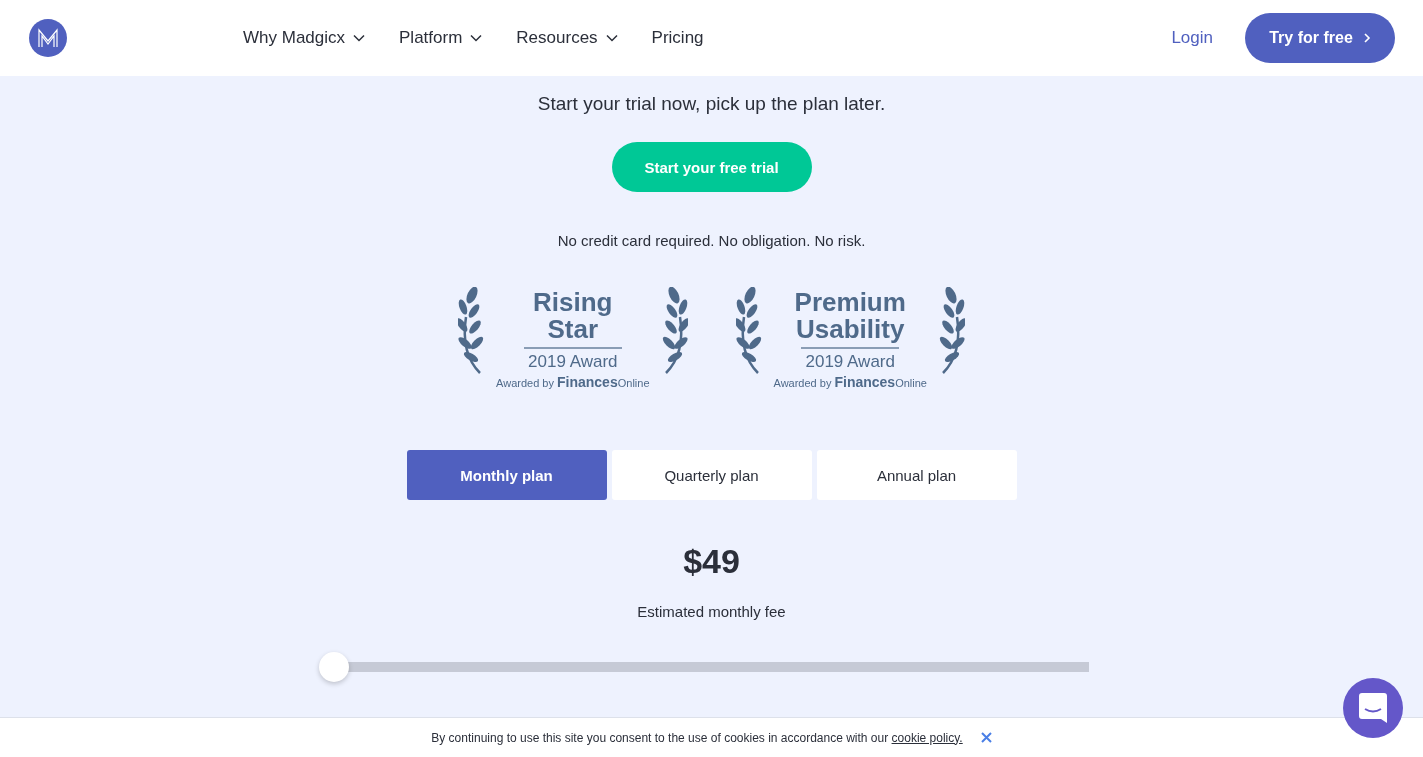 Image resolution: width=1423 pixels, height=757 pixels. What do you see at coordinates (711, 104) in the screenshot?
I see `headline: Start your trial now, pick up the plan later.` at bounding box center [711, 104].